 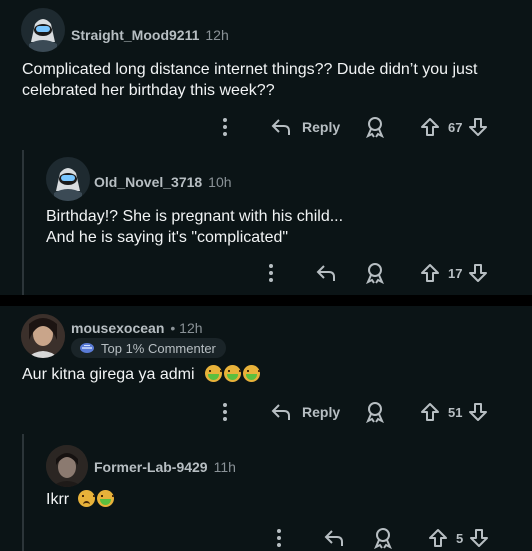 I want to click on username: Straight_Mood9211, so click(x=135, y=35).